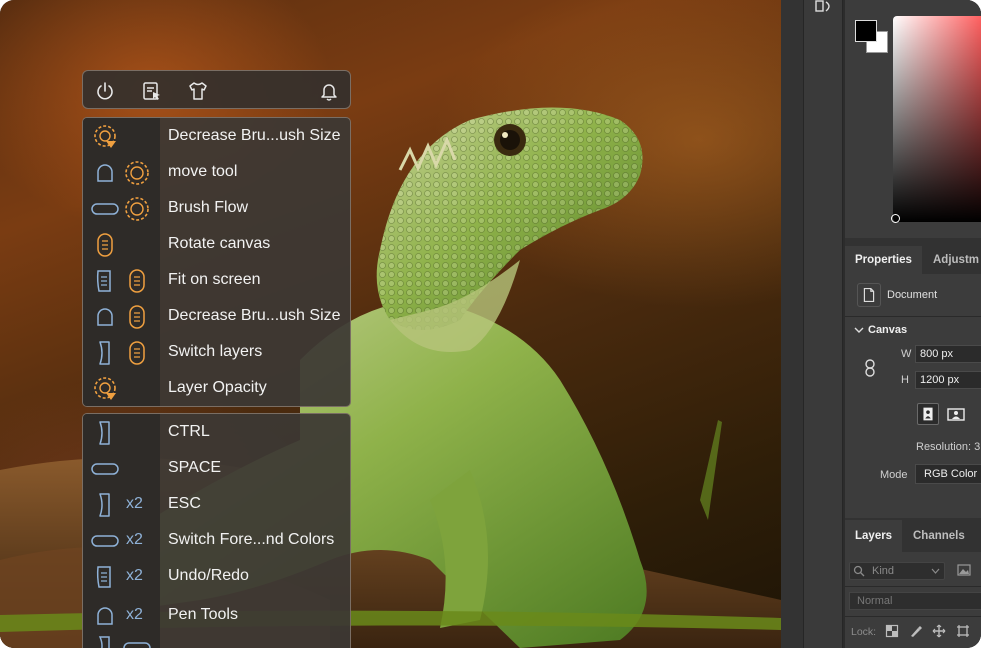 The image size is (981, 648). I want to click on panel-gutter, so click(792, 324).